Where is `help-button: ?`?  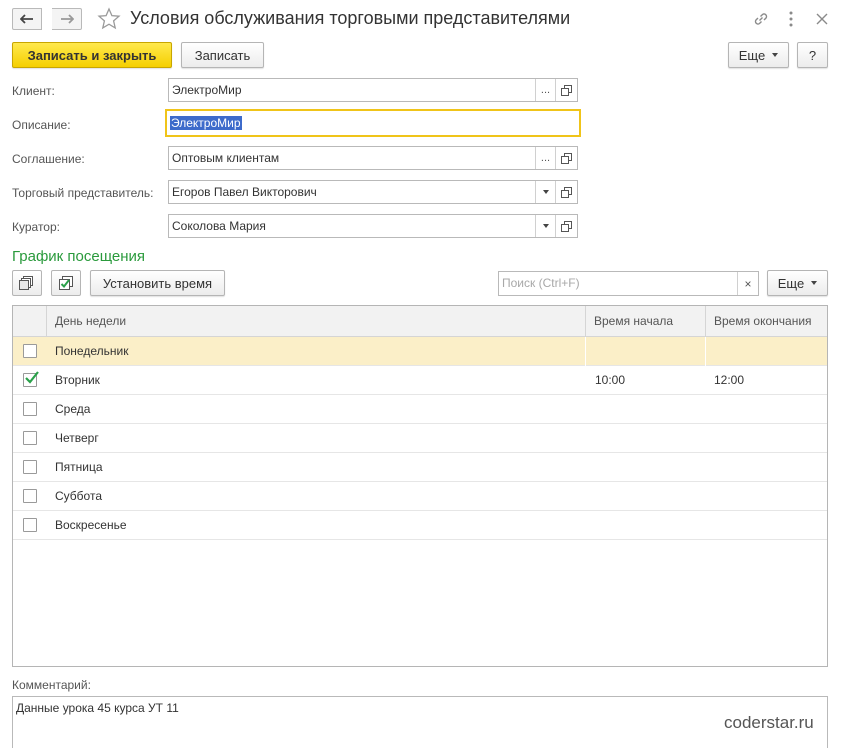 help-button: ? is located at coordinates (812, 55).